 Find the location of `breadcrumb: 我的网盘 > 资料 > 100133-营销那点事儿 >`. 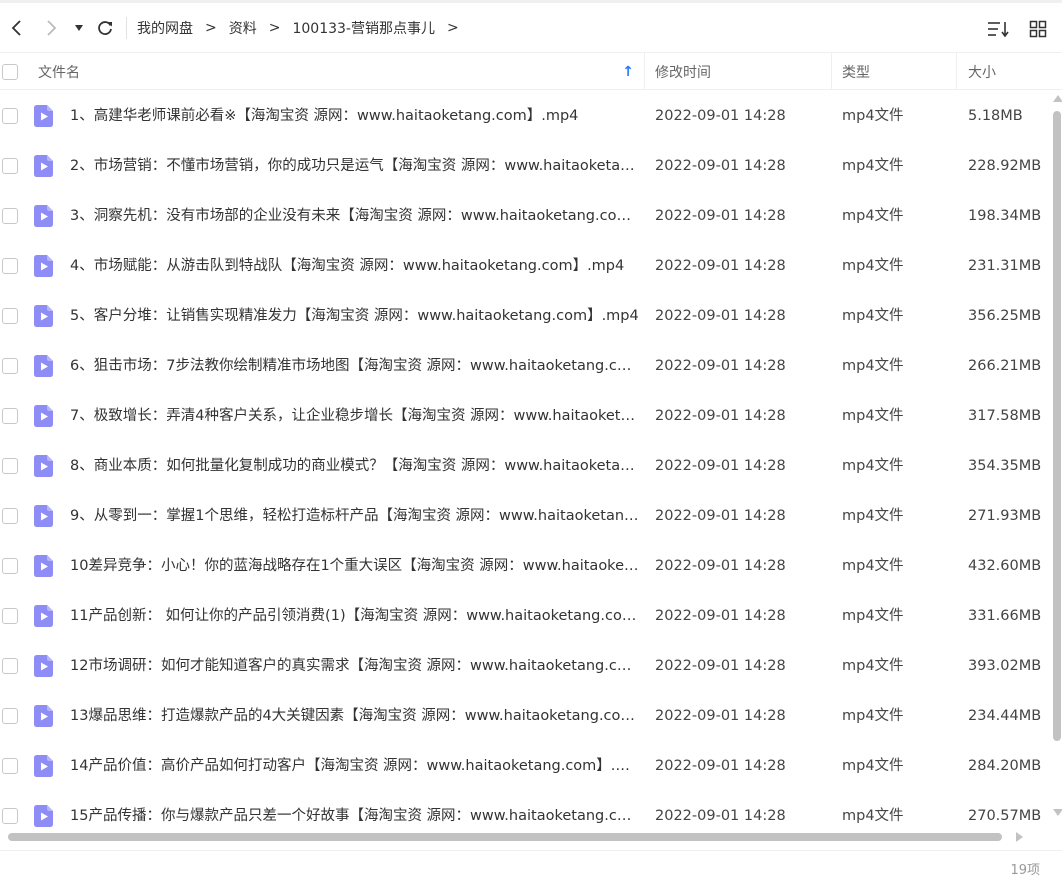

breadcrumb: 我的网盘 > 资料 > 100133-营销那点事儿 > is located at coordinates (304, 28).